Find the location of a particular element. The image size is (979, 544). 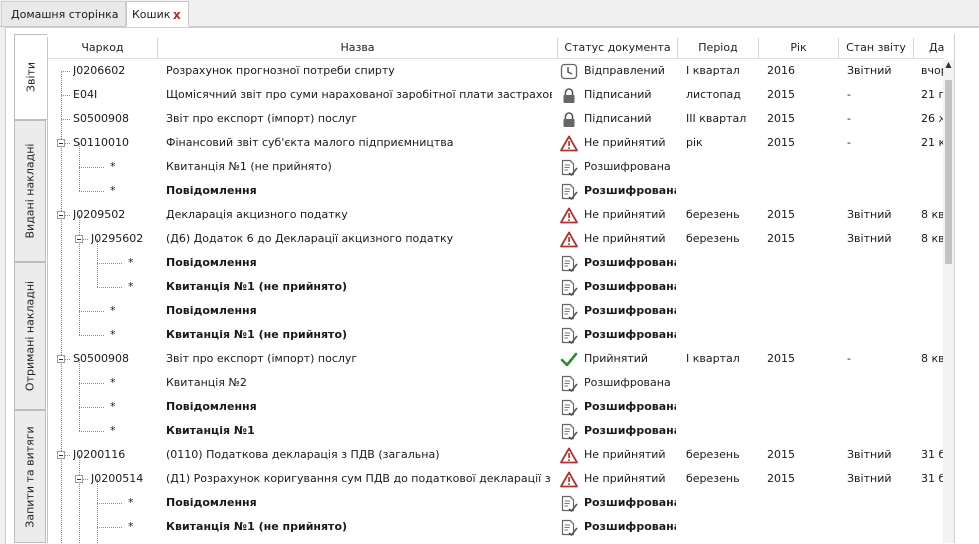

close-icon: x is located at coordinates (177, 15).